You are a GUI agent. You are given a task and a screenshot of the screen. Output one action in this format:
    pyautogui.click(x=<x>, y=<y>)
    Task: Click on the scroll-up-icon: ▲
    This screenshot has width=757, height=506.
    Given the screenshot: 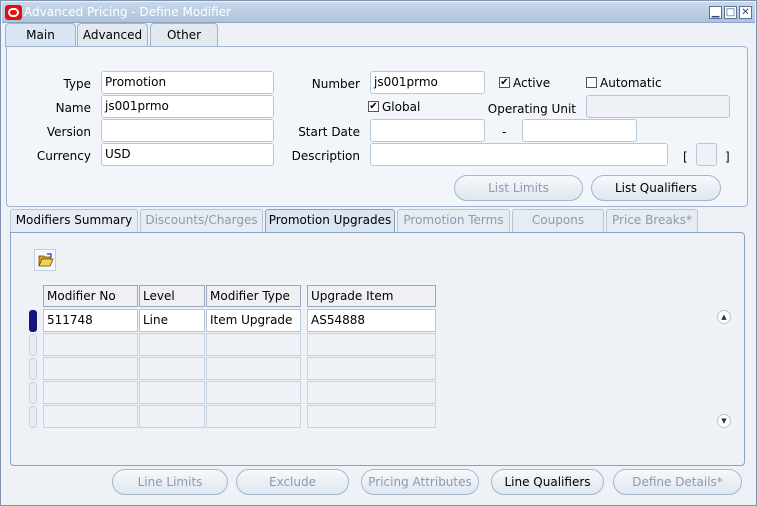 What is the action you would take?
    pyautogui.click(x=724, y=317)
    